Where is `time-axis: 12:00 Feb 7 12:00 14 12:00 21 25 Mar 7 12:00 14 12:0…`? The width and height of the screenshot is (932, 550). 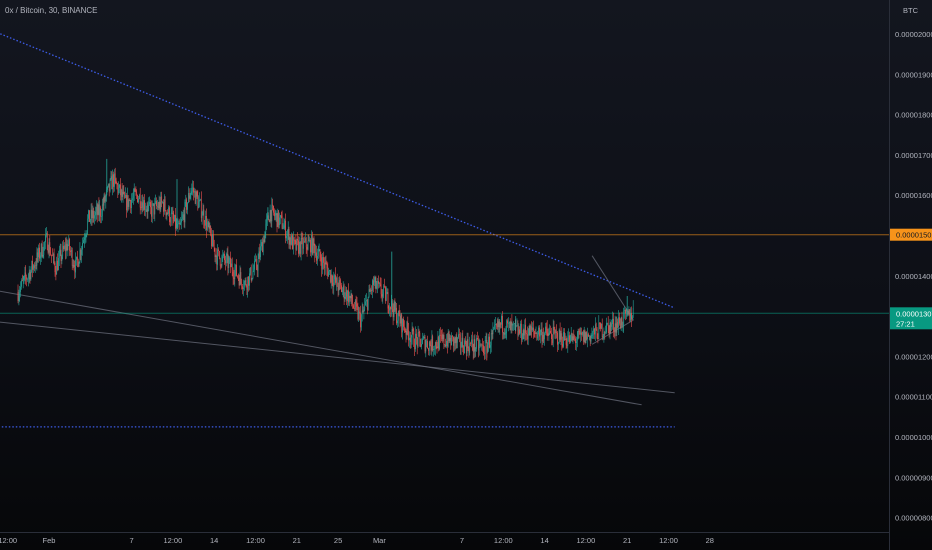
time-axis: 12:00 Feb 7 12:00 14 12:00 21 25 Mar 7 12:00 14 12:0… is located at coordinates (357, 540).